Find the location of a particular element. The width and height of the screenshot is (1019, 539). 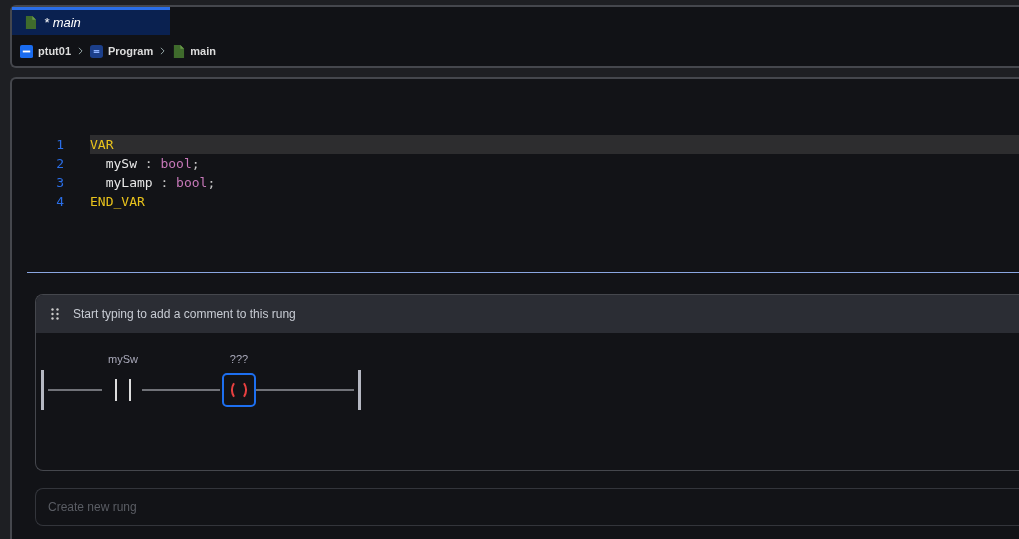

line-number: 1 is located at coordinates (60, 144).